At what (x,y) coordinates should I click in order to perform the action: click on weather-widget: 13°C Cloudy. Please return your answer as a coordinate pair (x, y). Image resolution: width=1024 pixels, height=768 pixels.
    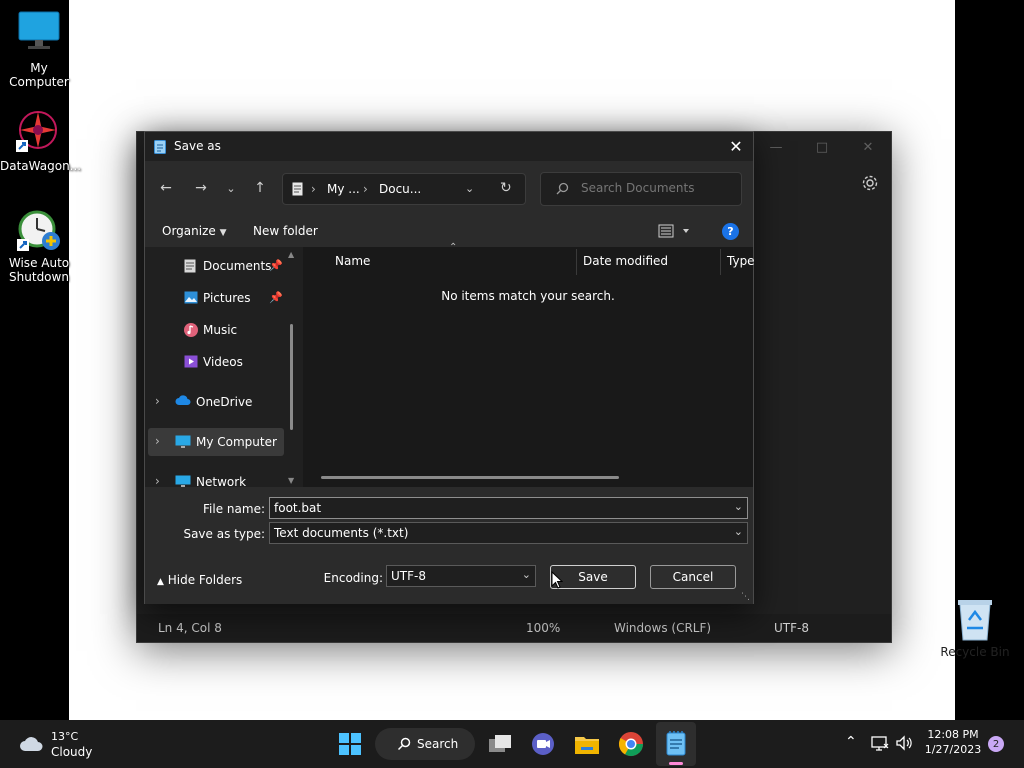
    Looking at the image, I should click on (57, 744).